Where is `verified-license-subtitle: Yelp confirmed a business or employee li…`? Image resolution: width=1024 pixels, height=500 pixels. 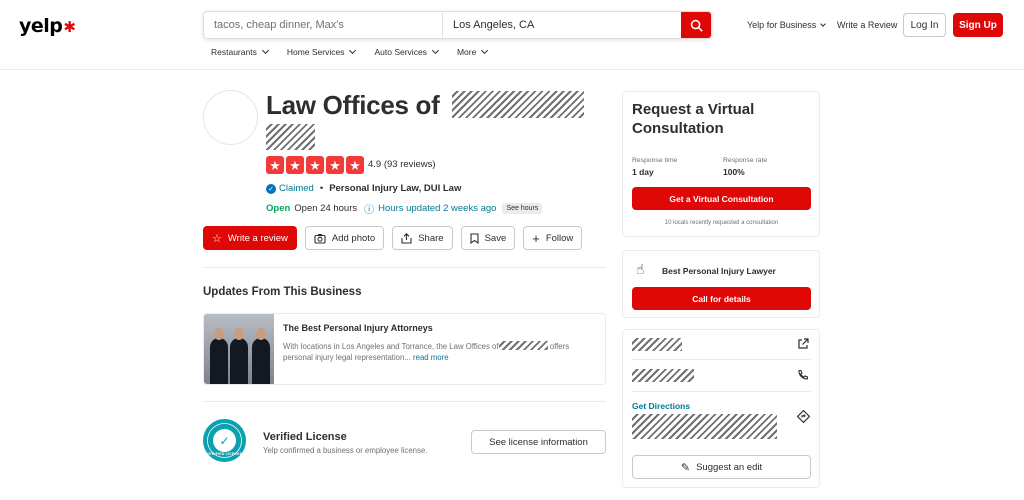
verified-license-subtitle: Yelp confirmed a business or employee li… is located at coordinates (345, 450).